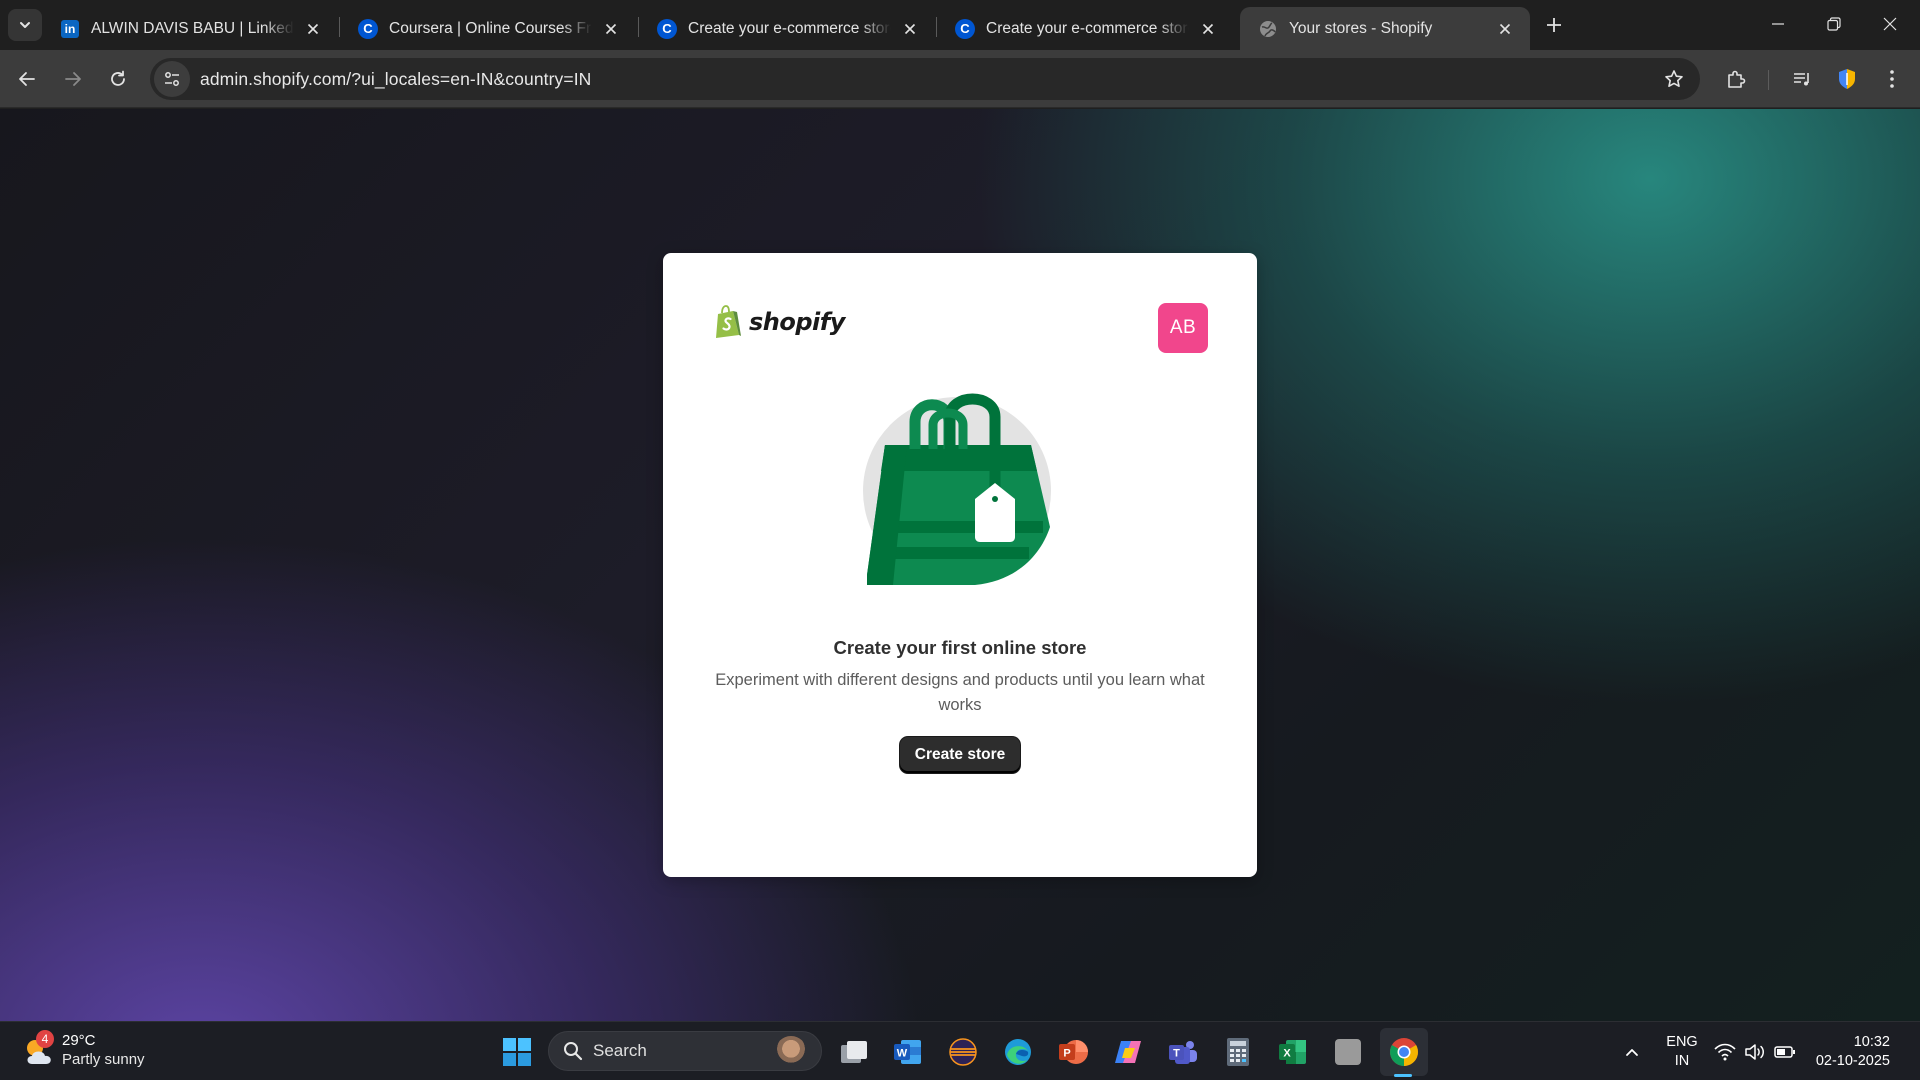  Describe the element at coordinates (1892, 79) in the screenshot. I see `chrome-menu-button` at that location.